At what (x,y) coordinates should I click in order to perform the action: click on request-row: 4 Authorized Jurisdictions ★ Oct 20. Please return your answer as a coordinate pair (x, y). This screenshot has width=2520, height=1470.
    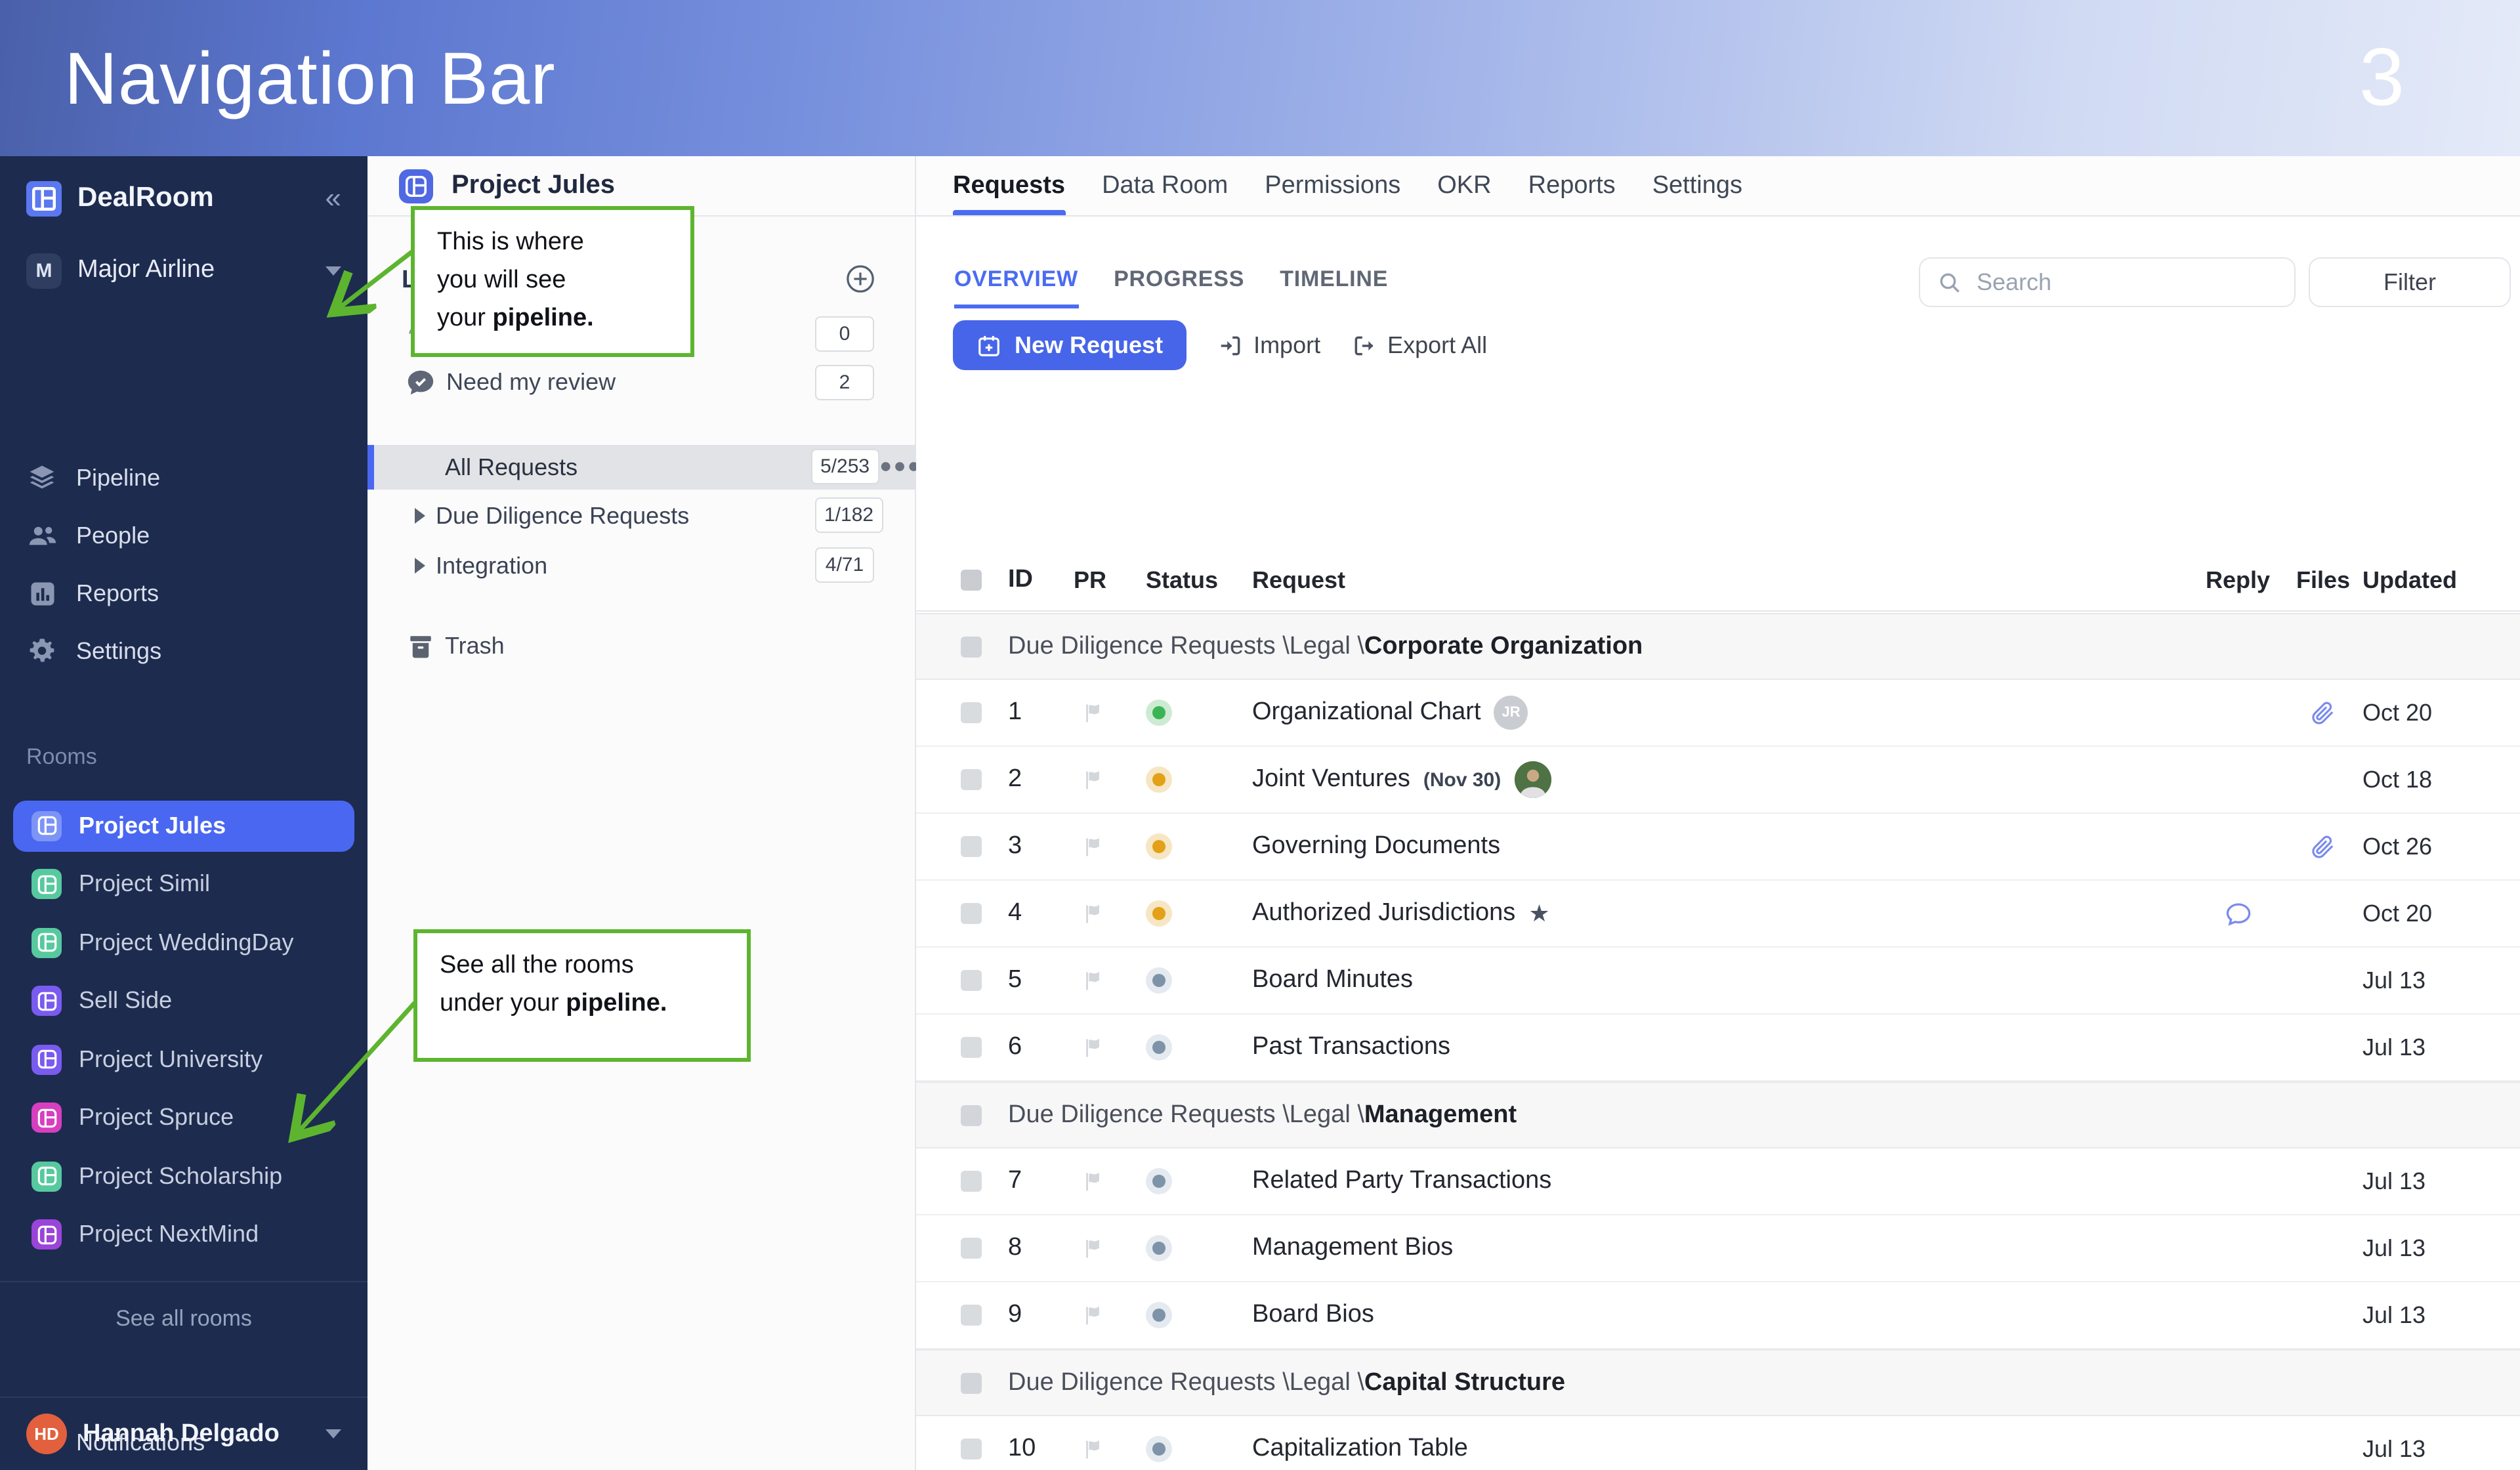
    Looking at the image, I should click on (1718, 914).